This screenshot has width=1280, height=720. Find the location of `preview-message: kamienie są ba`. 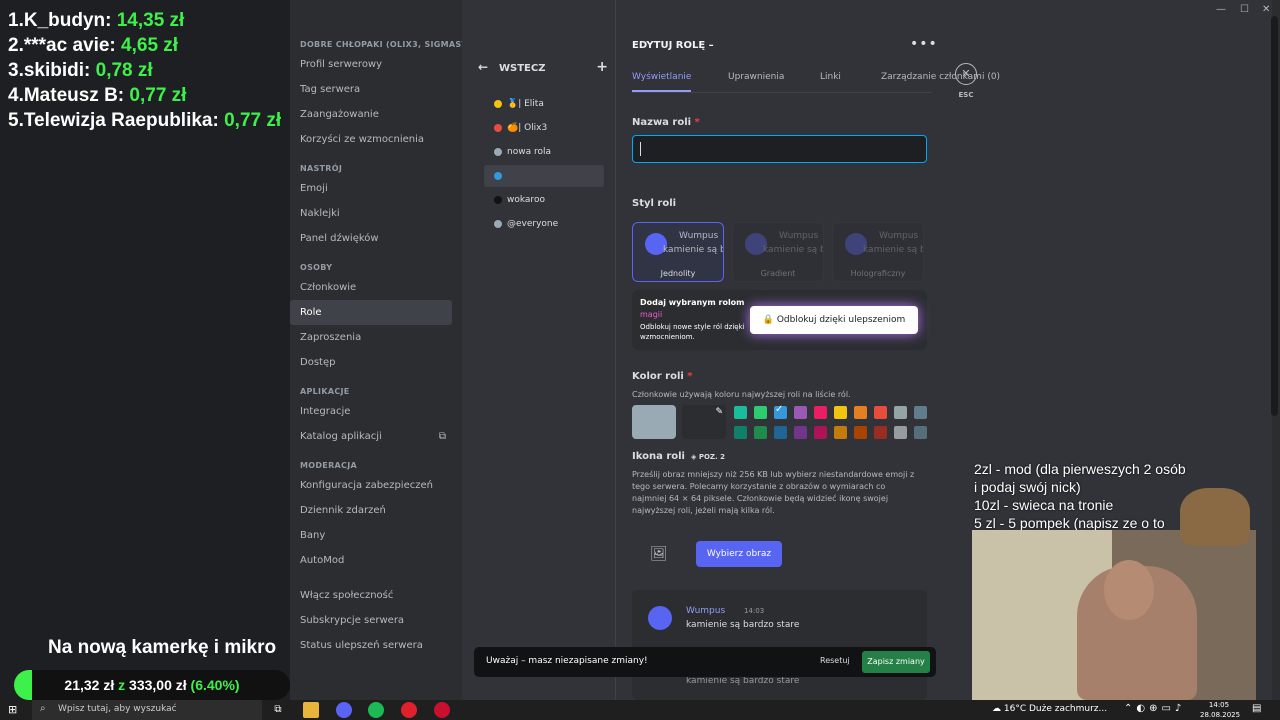

preview-message: kamienie są ba is located at coordinates (793, 250).